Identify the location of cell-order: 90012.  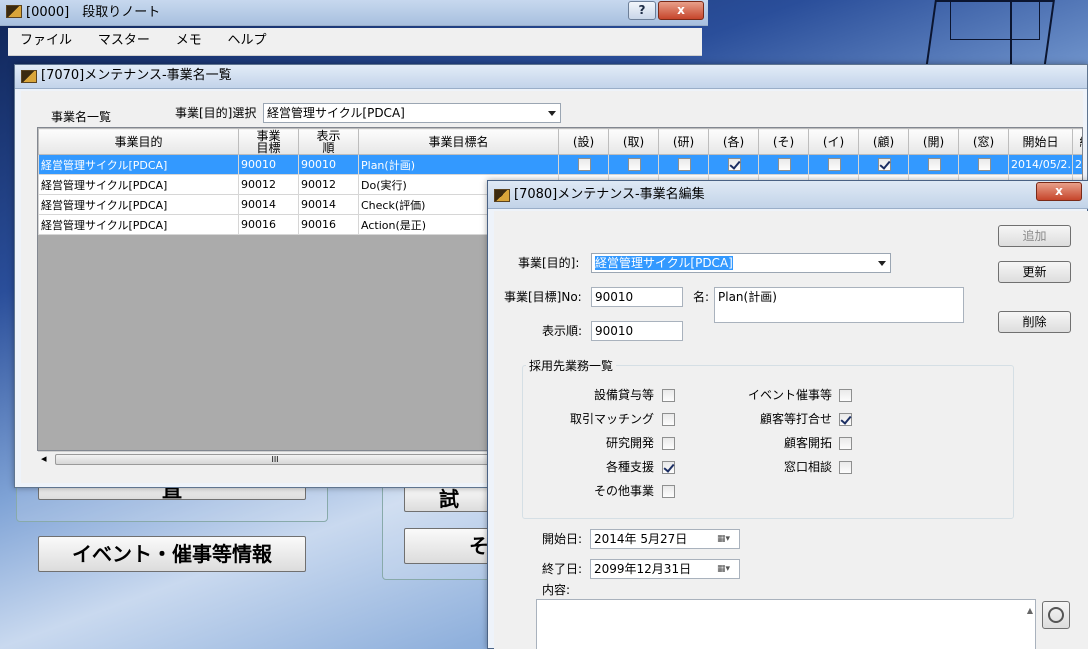
(328, 184).